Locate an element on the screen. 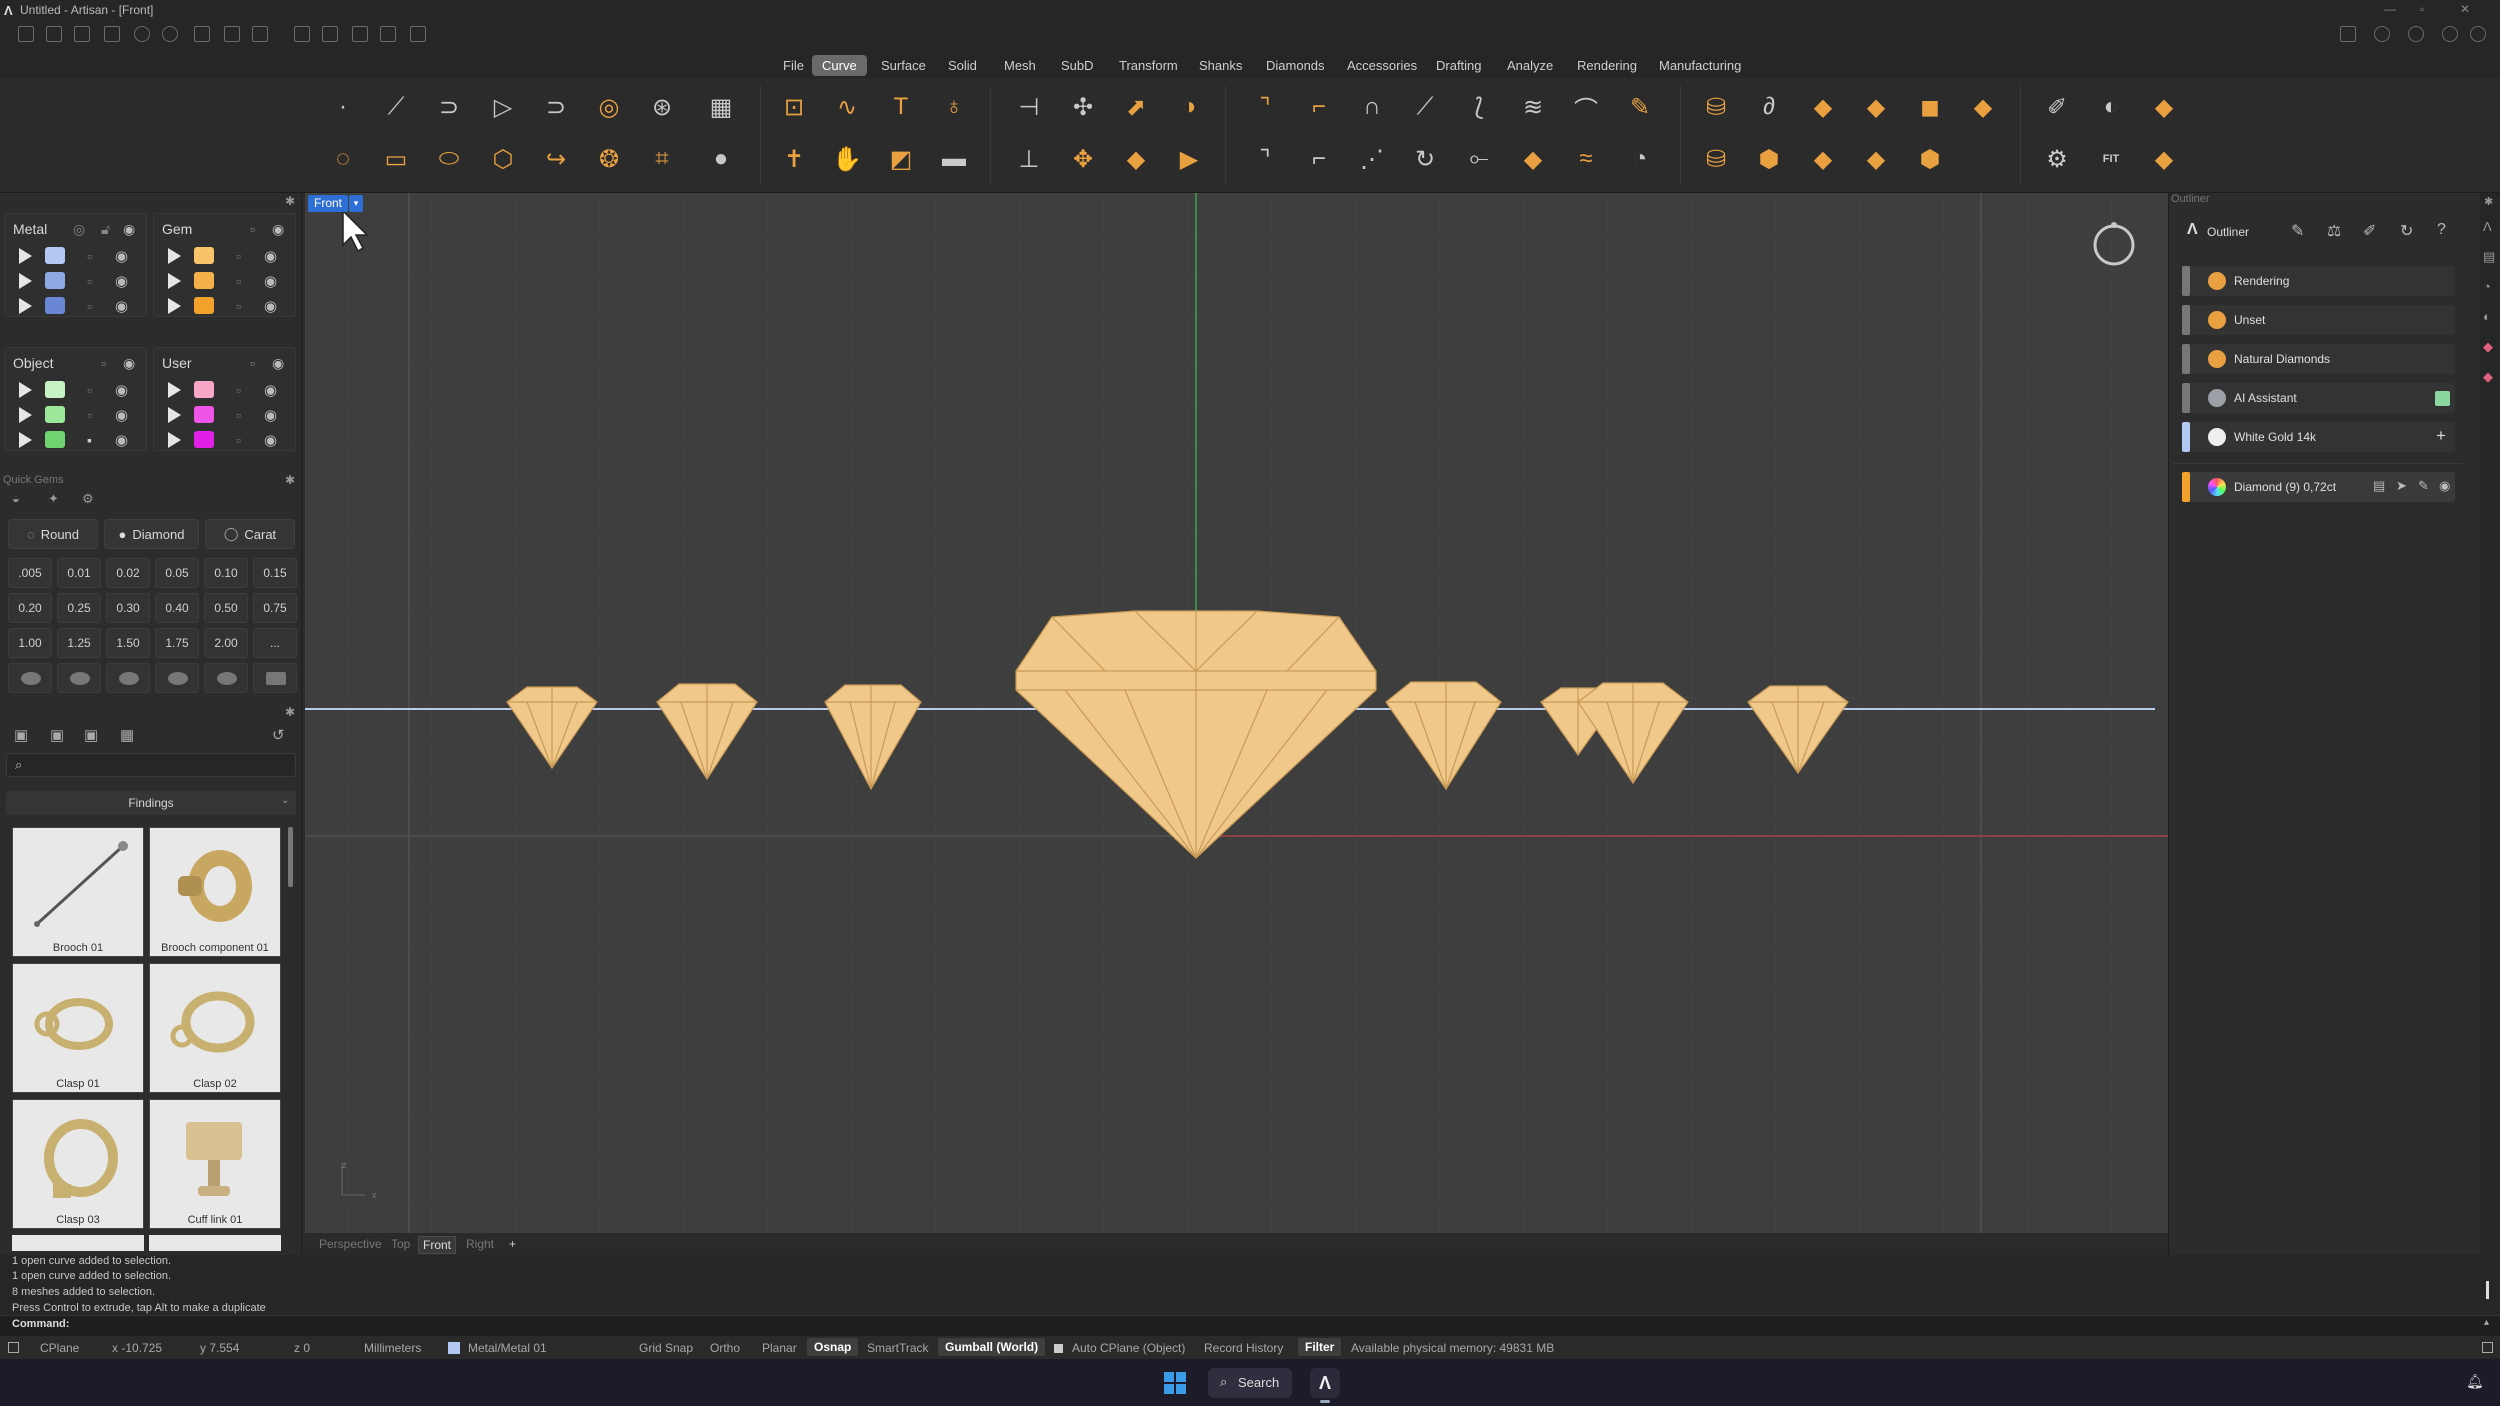  text-tool-icon: T is located at coordinates (901, 107).